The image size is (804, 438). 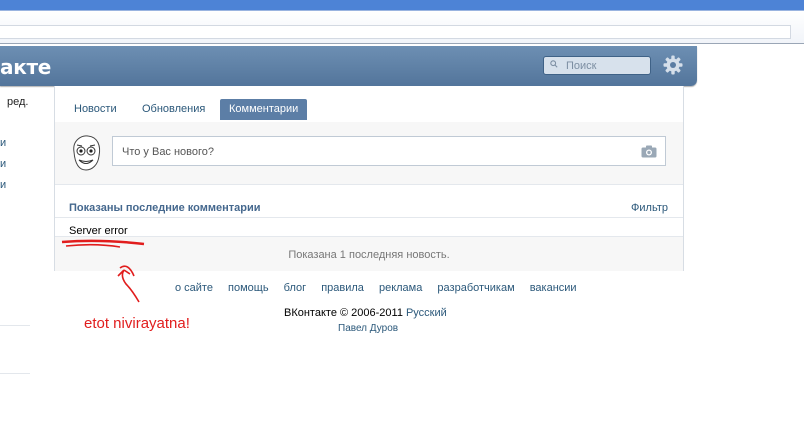 What do you see at coordinates (348, 66) in the screenshot?
I see `site-header: акте Поиск` at bounding box center [348, 66].